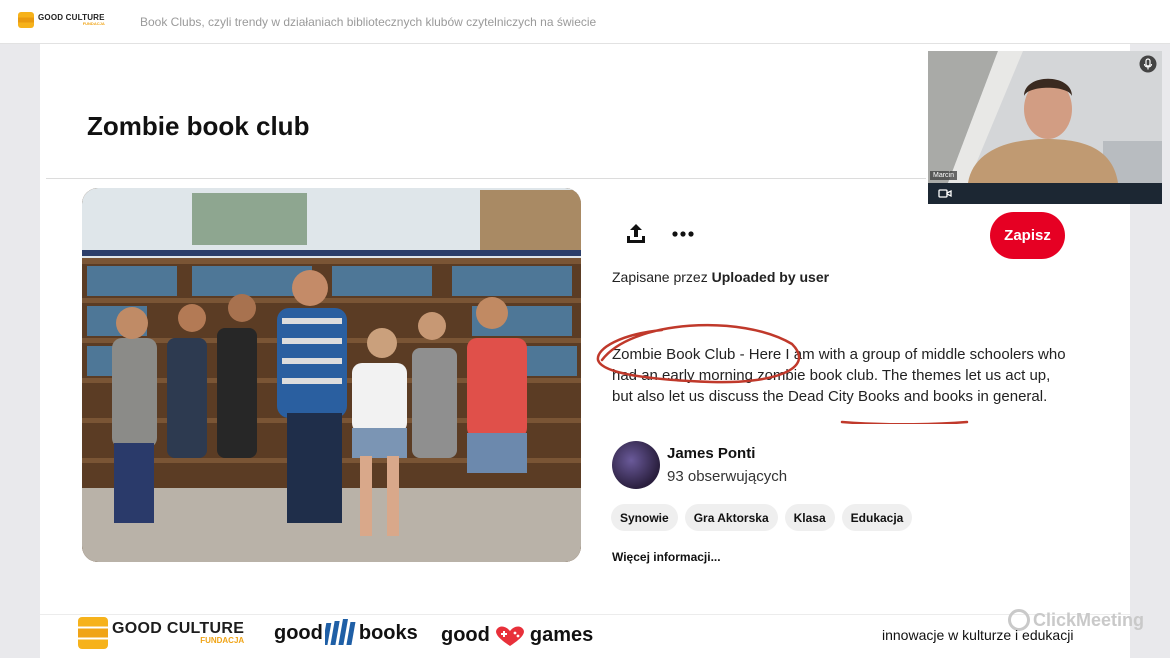  What do you see at coordinates (711, 453) in the screenshot?
I see `author-name: James Ponti` at bounding box center [711, 453].